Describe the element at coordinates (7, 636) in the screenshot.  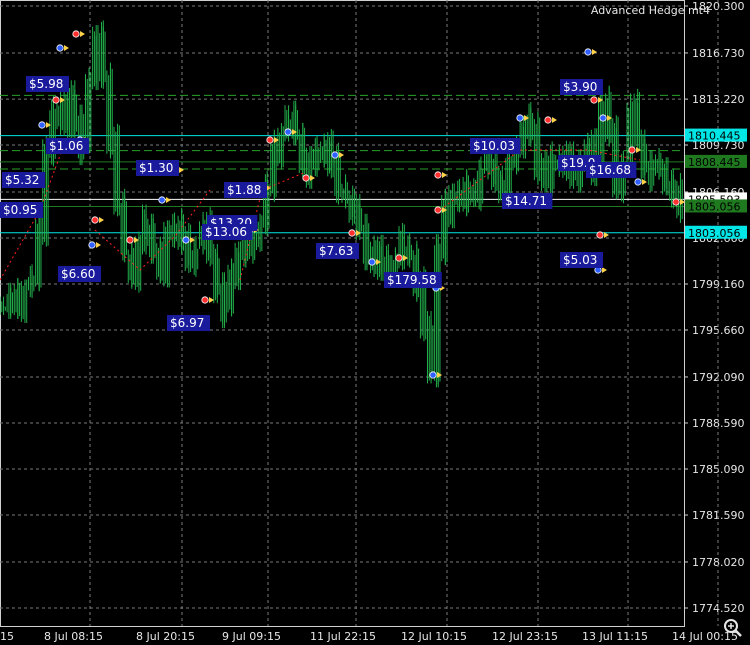
I see `time-tick-label: 15` at that location.